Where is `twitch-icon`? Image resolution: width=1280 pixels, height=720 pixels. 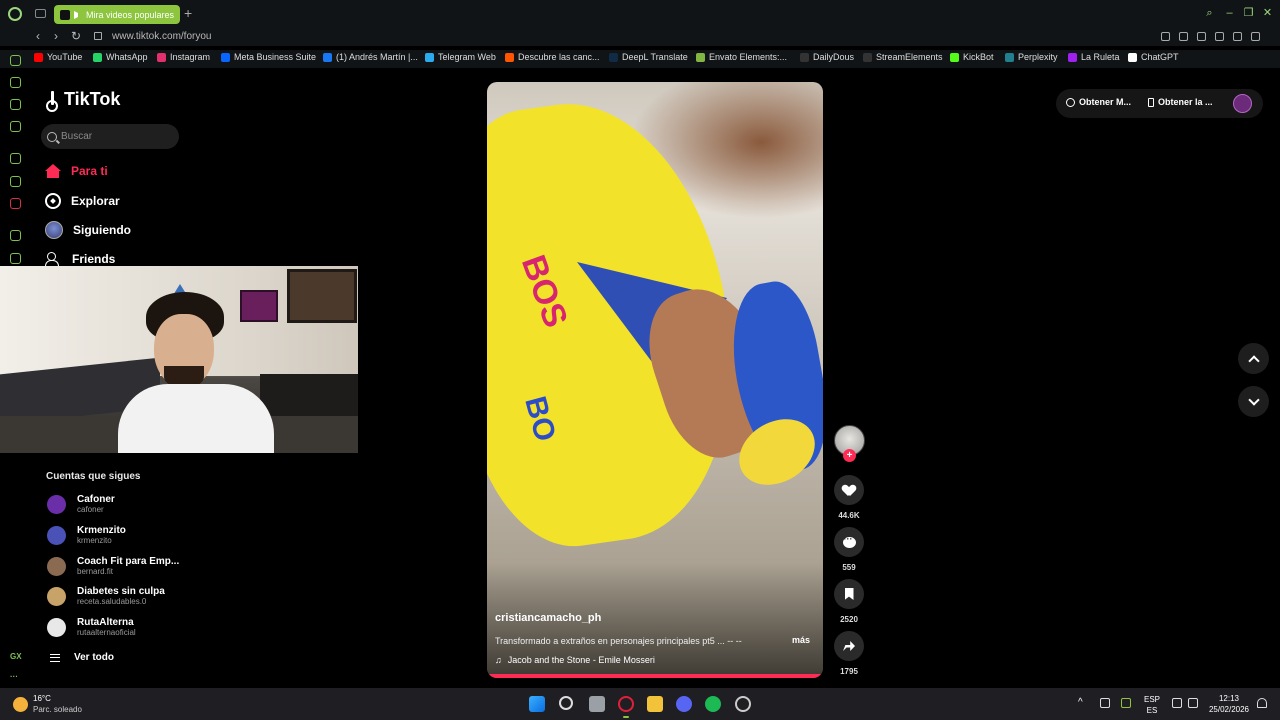 twitch-icon is located at coordinates (15, 158).